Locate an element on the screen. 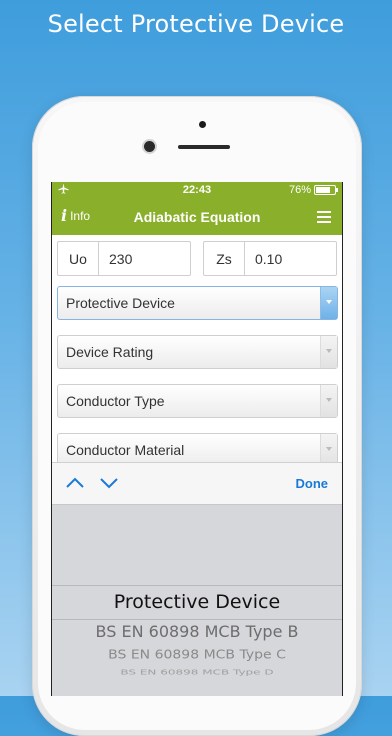 This screenshot has height=736, width=392. protective-device-select: Protective Device is located at coordinates (197, 303).